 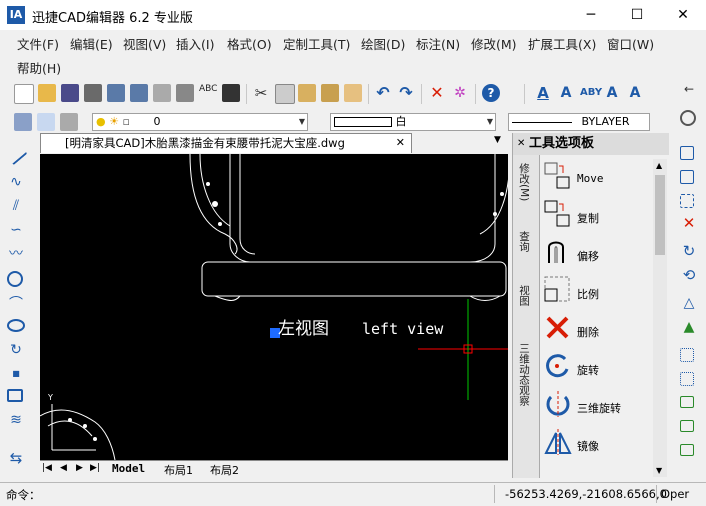 I want to click on maximize-button: ☐, so click(x=637, y=15).